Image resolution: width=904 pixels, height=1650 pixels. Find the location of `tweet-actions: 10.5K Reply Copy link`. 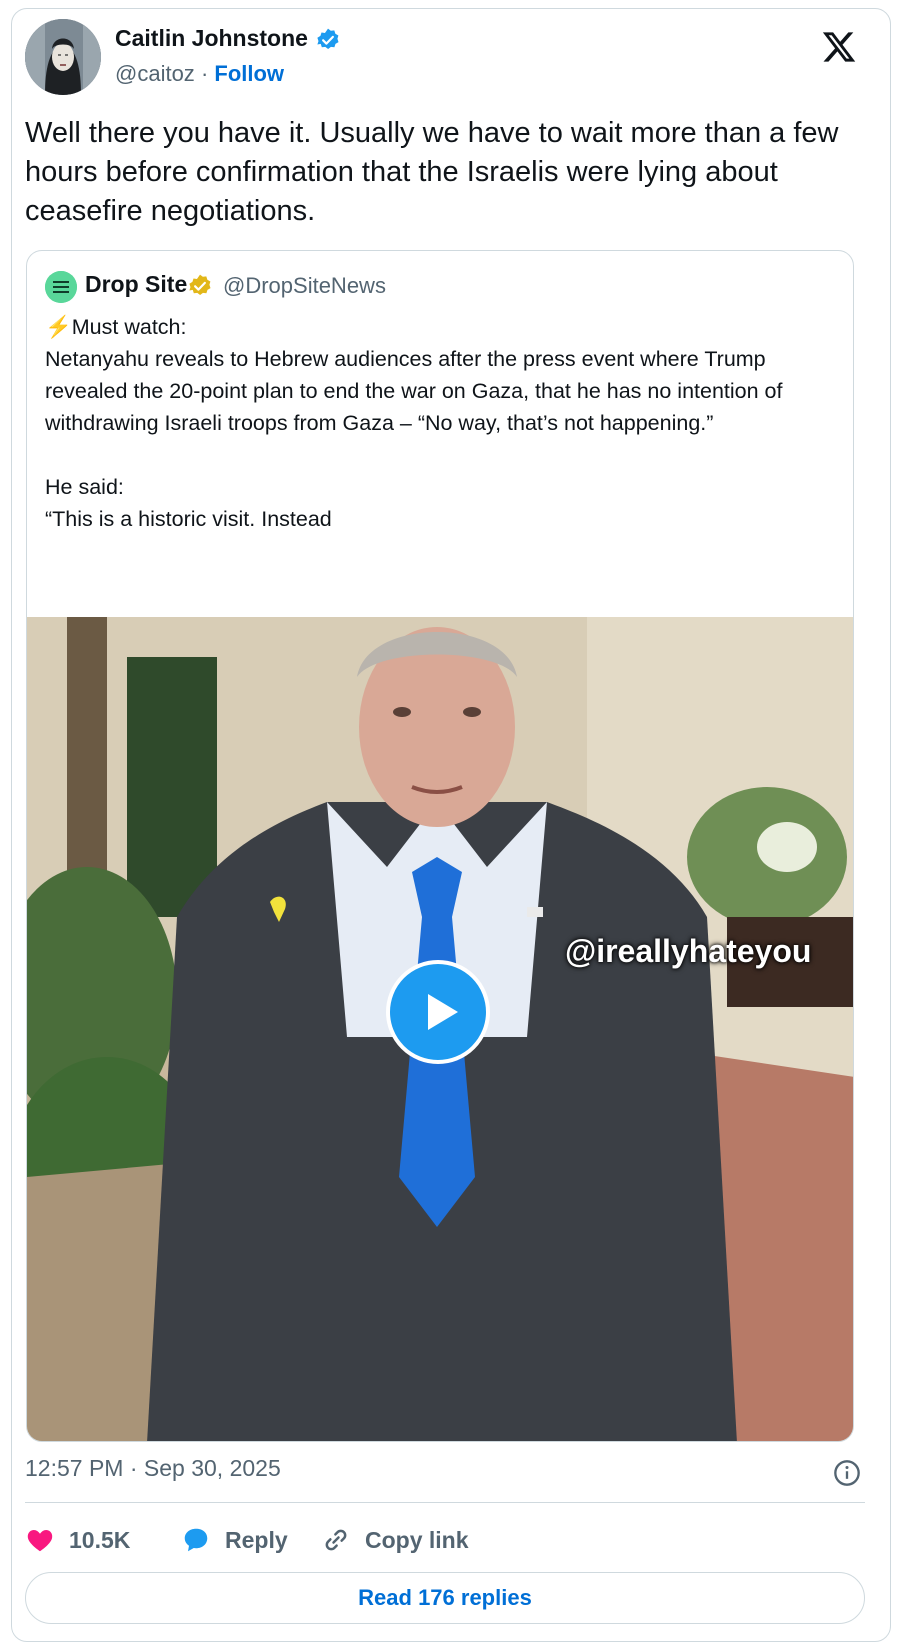

tweet-actions: 10.5K Reply Copy link is located at coordinates (445, 1540).